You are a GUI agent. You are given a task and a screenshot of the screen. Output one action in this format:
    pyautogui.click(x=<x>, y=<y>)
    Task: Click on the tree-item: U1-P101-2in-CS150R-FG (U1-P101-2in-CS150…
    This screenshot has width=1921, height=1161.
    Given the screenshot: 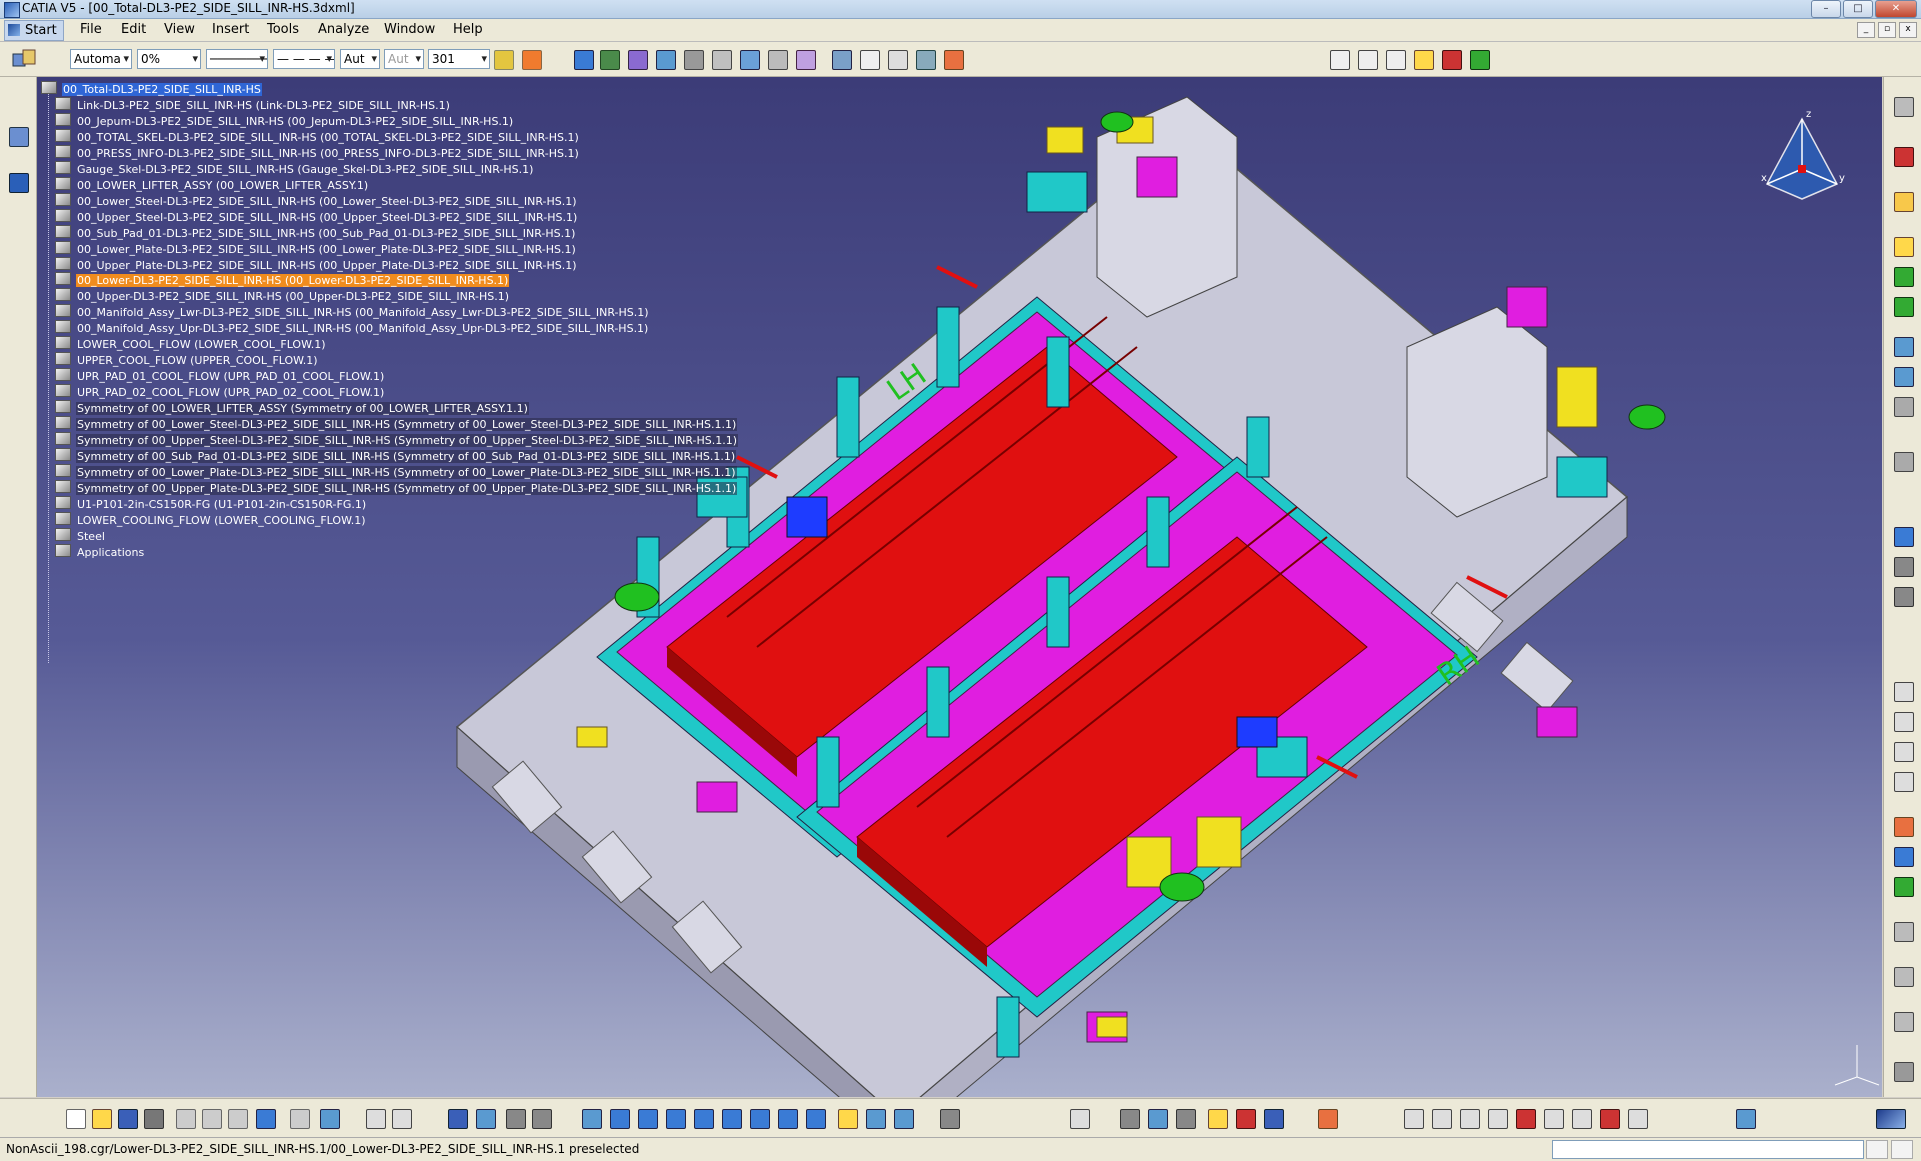 What is the action you would take?
    pyautogui.click(x=211, y=503)
    